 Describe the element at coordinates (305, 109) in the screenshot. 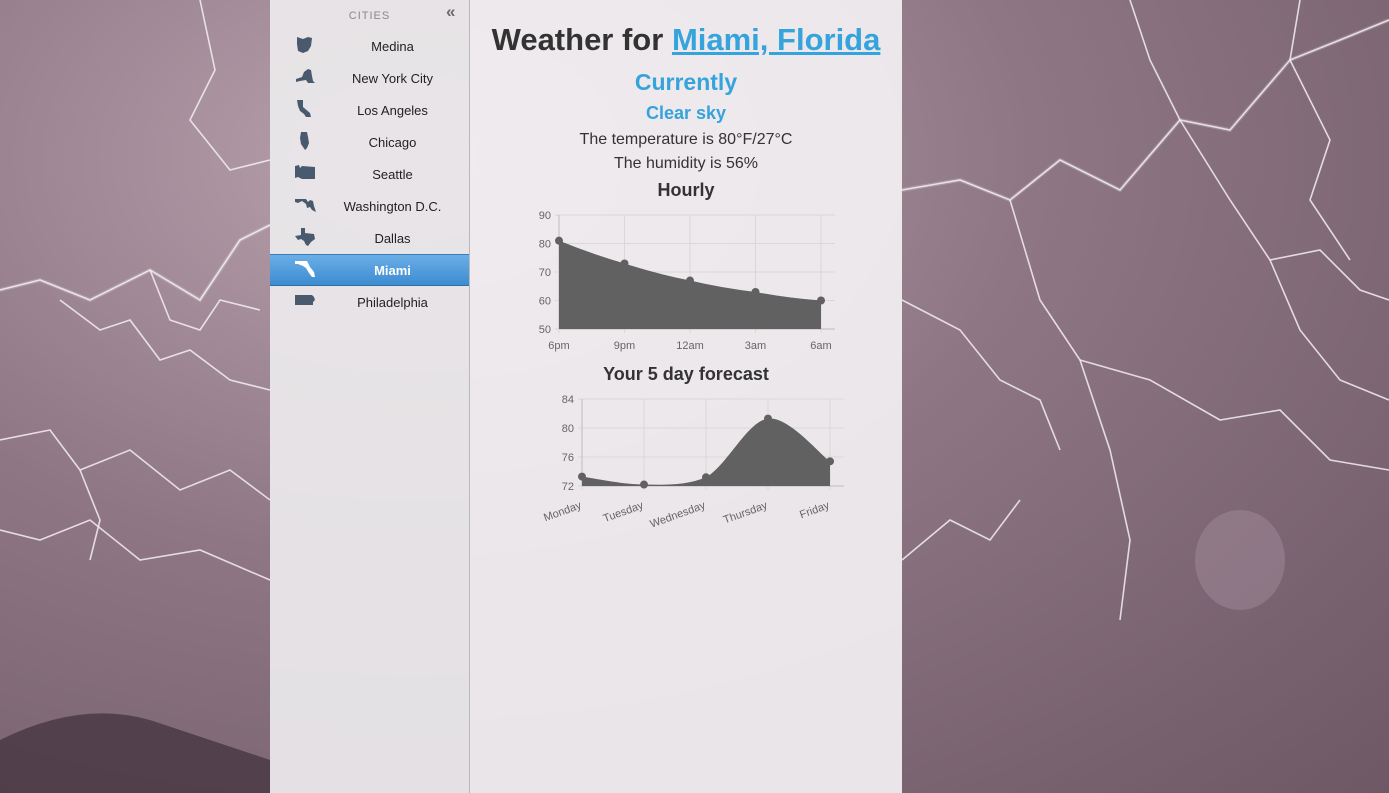

I see `california-state-icon` at that location.